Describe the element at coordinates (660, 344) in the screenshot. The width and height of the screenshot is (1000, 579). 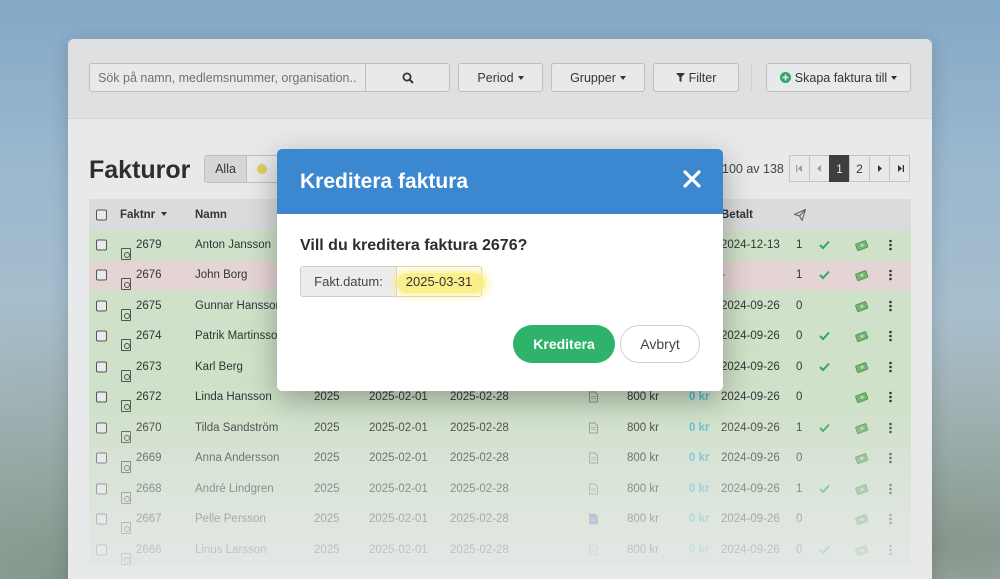
I see `avbryt-button: Avbryt` at that location.